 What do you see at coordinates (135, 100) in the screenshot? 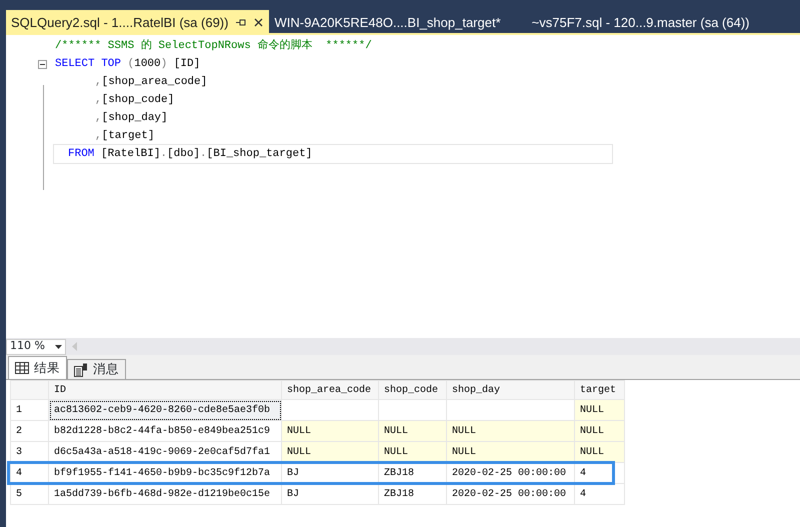
I see `code-line: ,[shop_code]` at bounding box center [135, 100].